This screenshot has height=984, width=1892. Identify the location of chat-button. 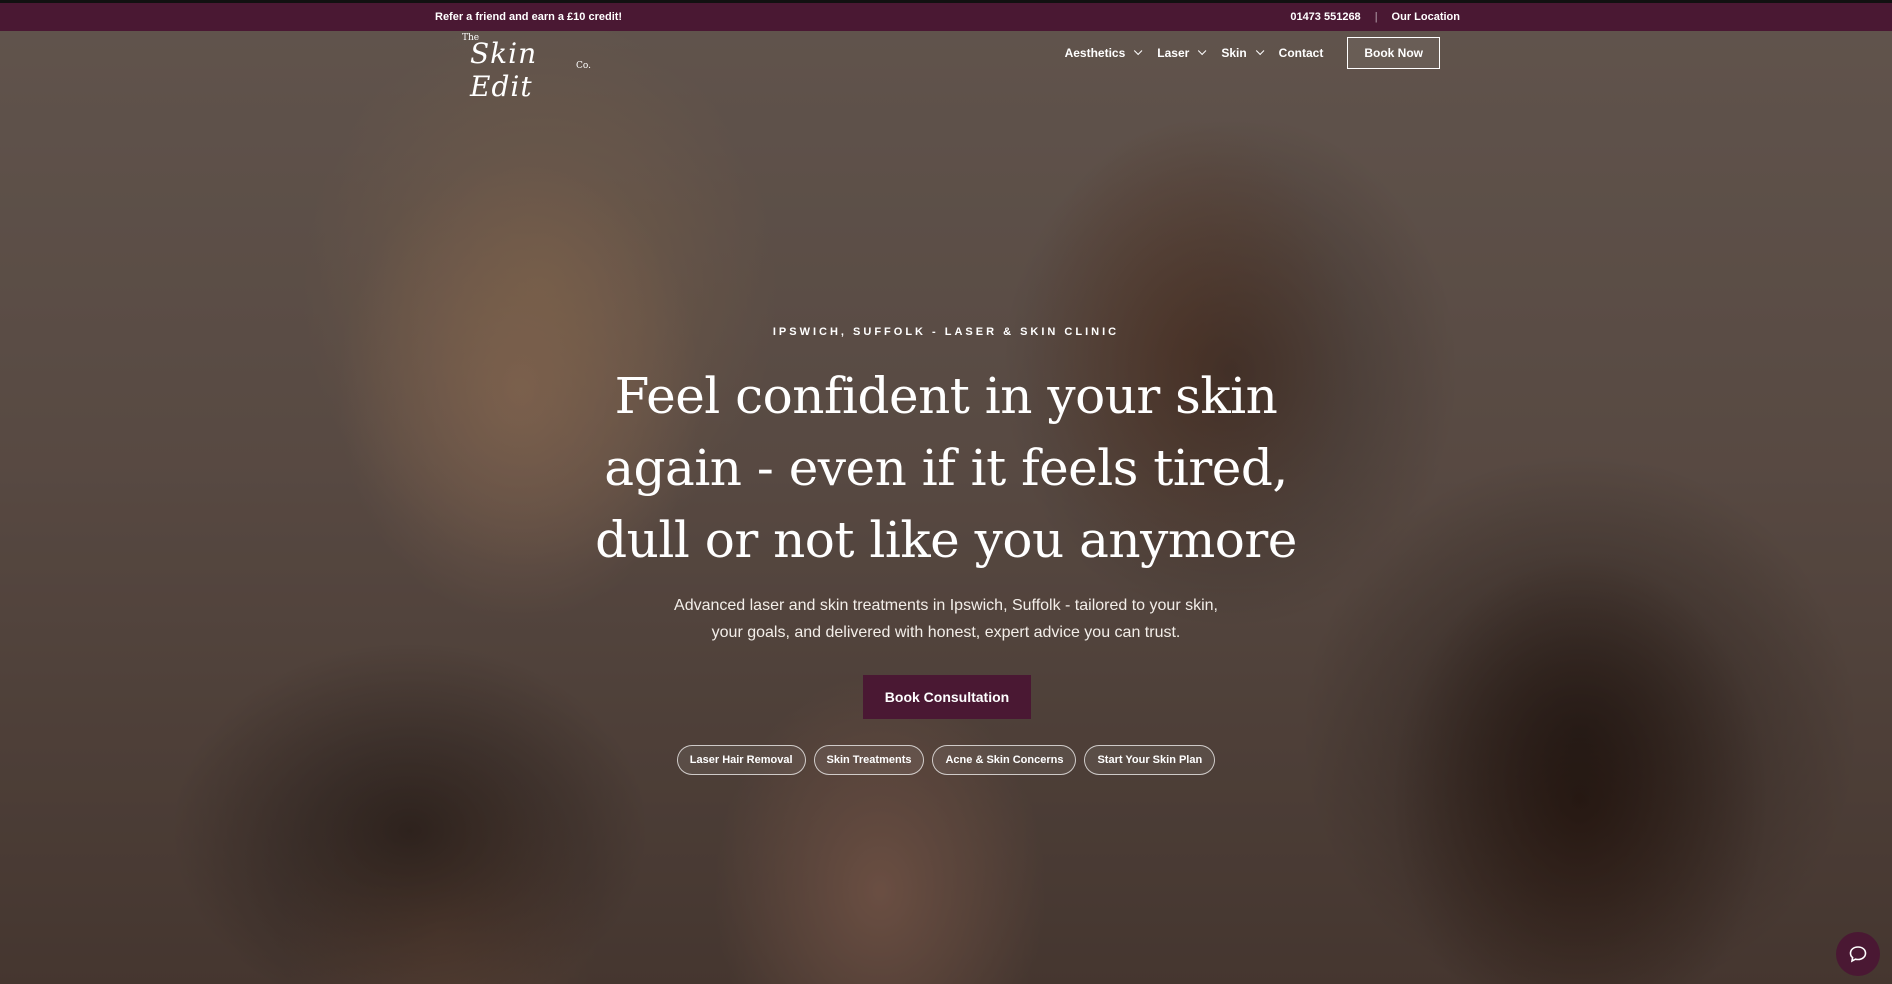
(1858, 954).